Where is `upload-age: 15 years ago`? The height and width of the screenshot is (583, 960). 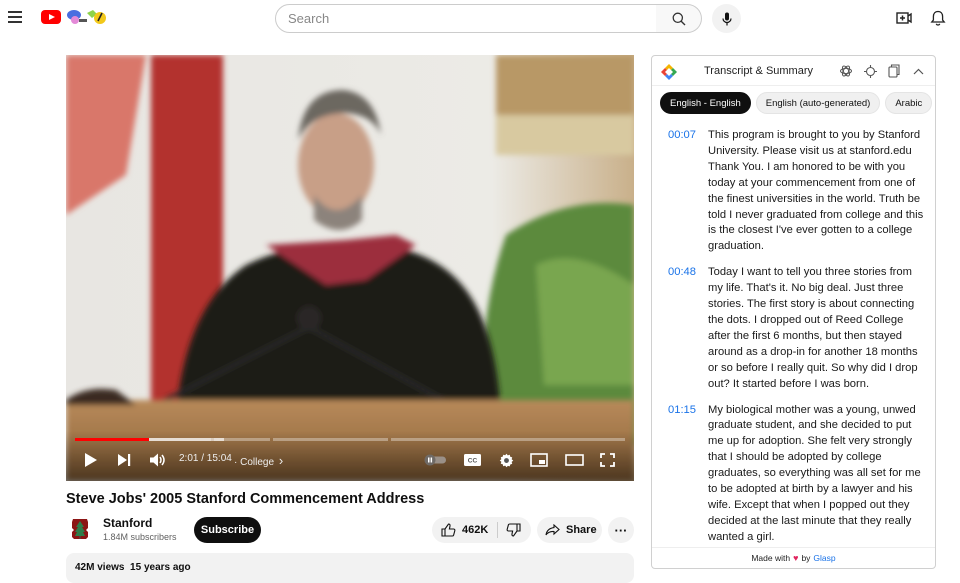
upload-age: 15 years ago is located at coordinates (160, 567).